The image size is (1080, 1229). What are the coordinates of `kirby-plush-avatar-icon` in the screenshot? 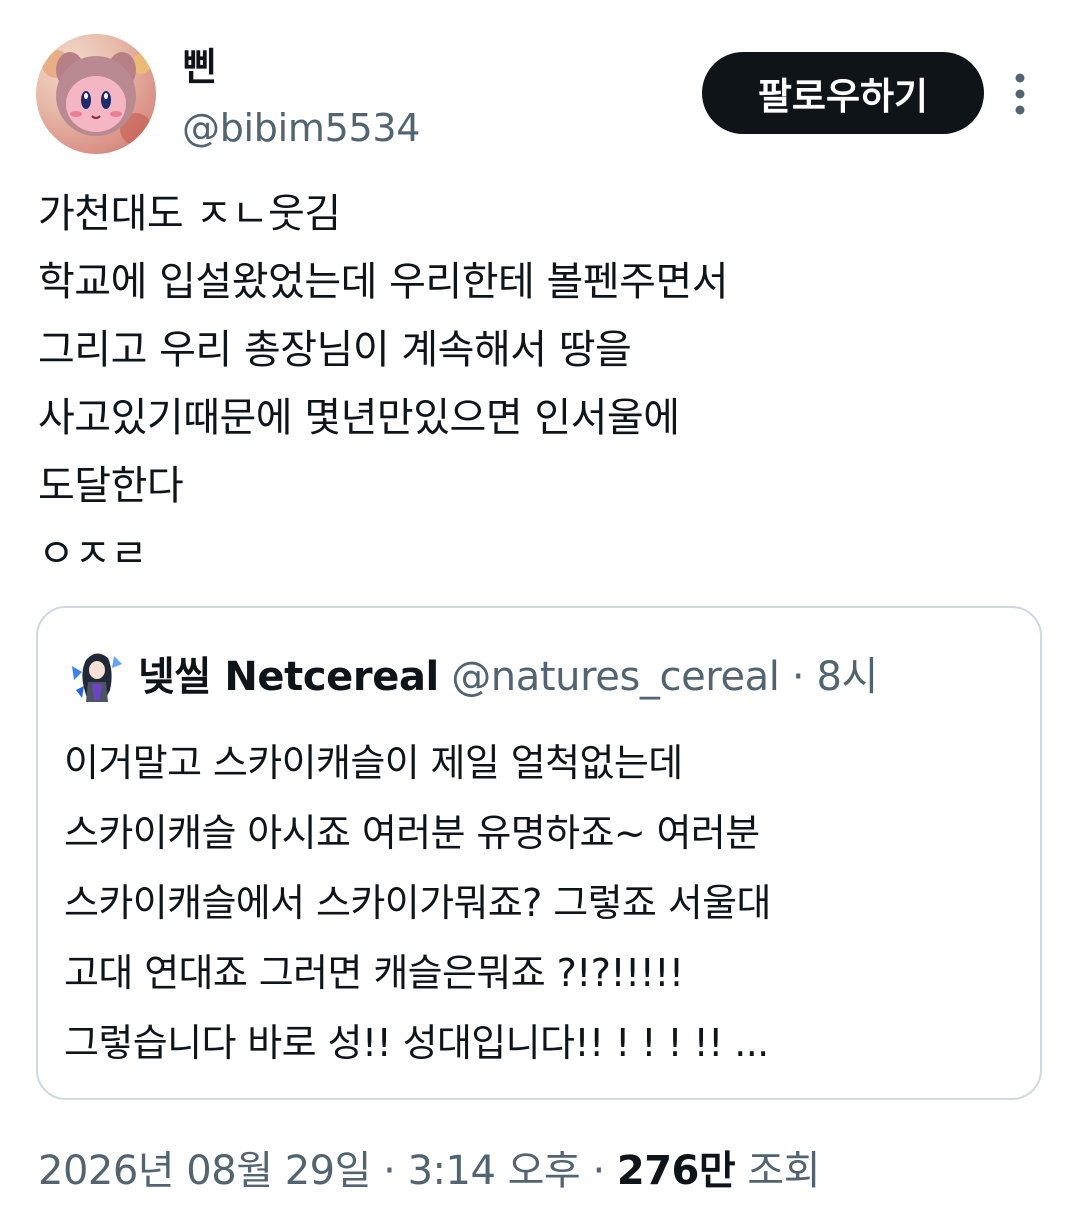 It's located at (97, 97).